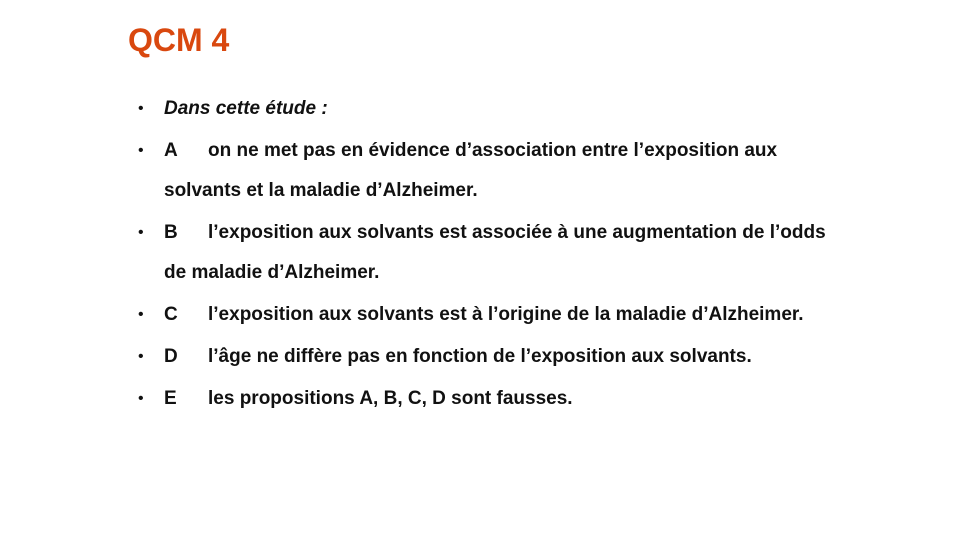 This screenshot has width=960, height=540. I want to click on option-letter: A, so click(171, 150).